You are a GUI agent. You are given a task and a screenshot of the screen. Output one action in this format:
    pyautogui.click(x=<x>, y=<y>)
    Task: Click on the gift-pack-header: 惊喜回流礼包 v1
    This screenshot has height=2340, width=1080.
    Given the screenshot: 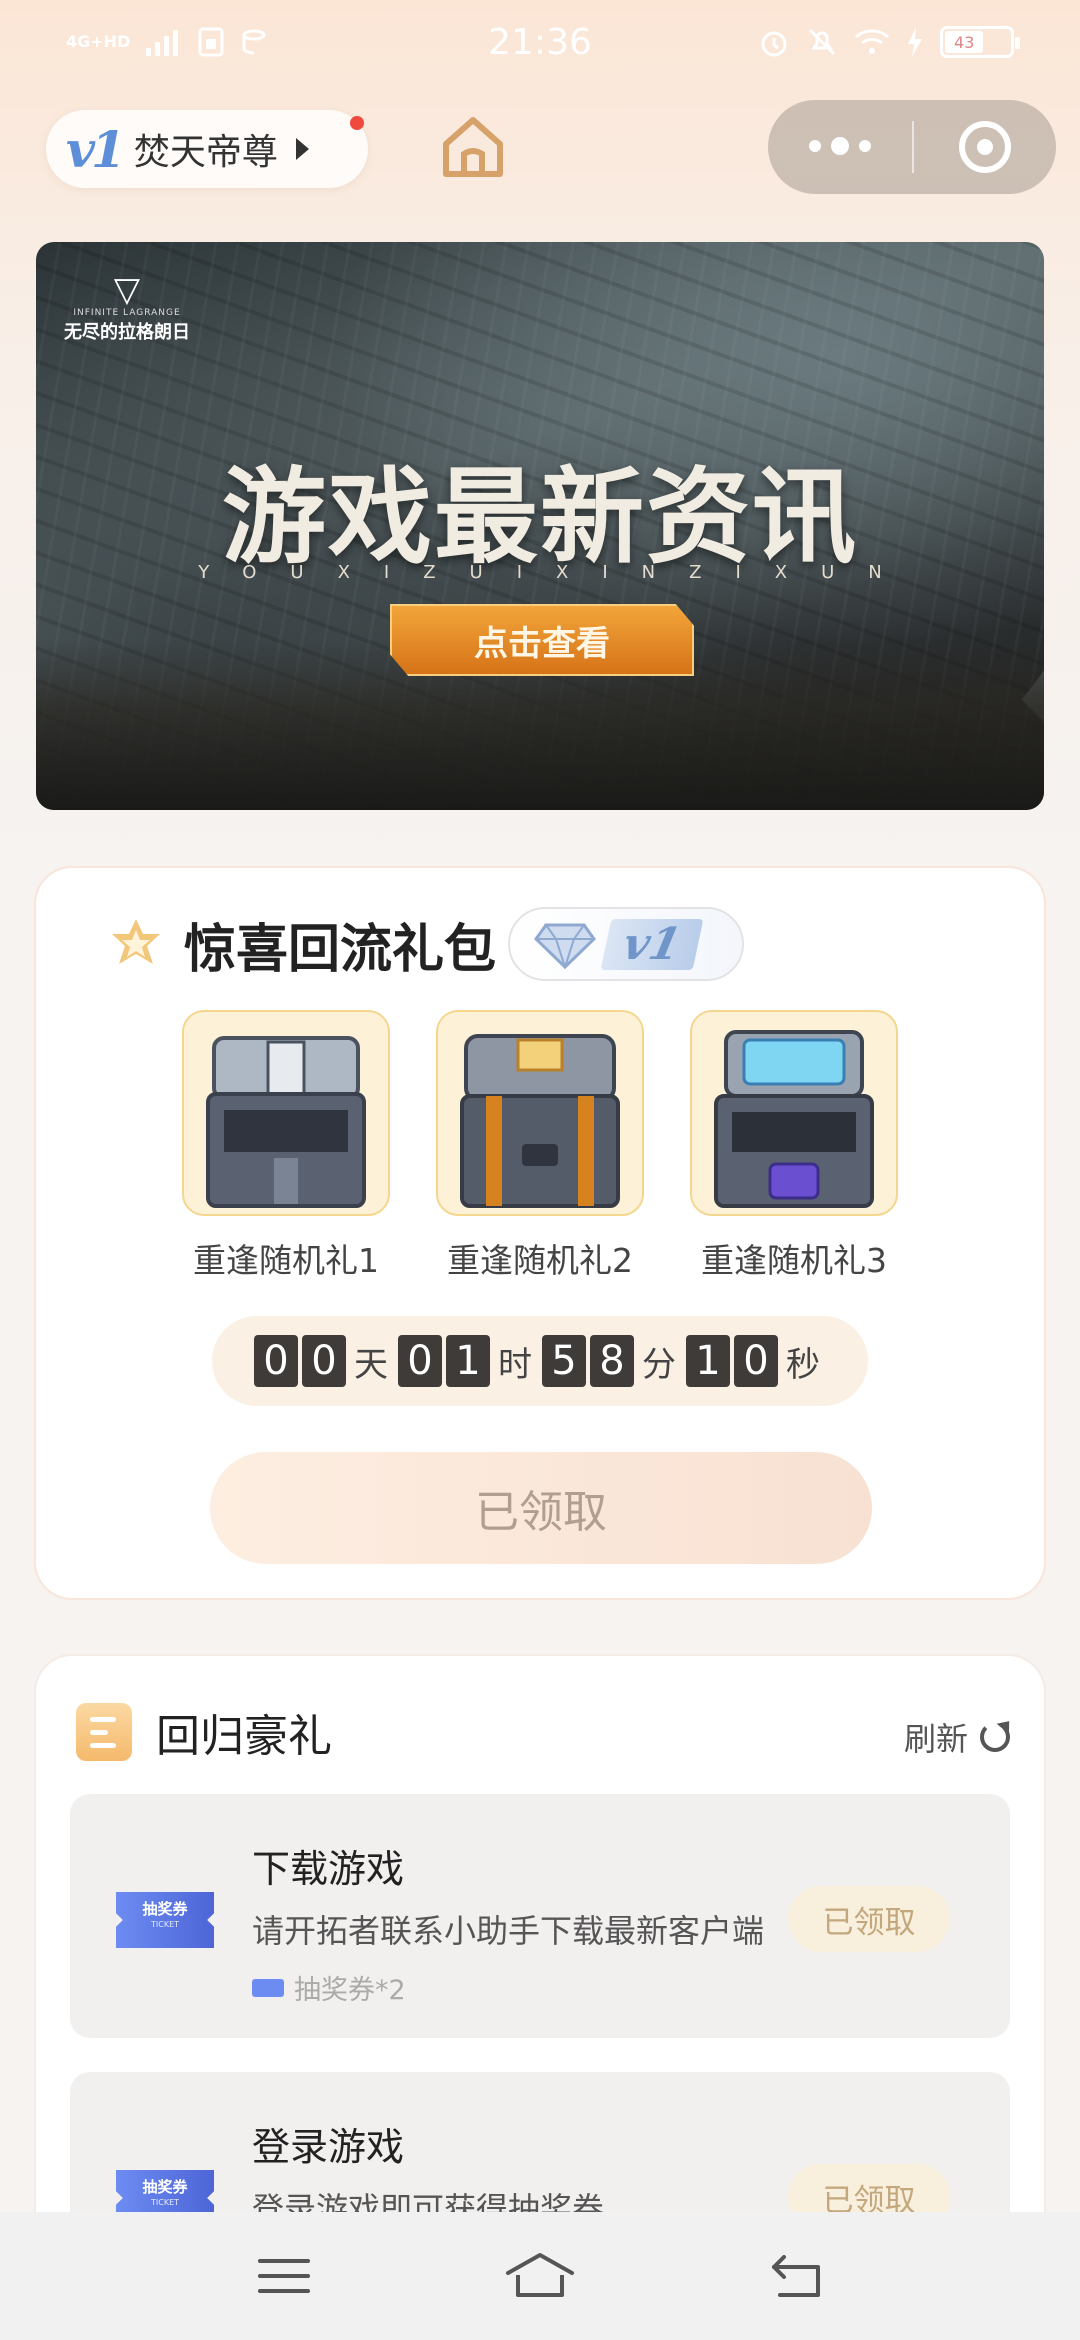 What is the action you would take?
    pyautogui.click(x=426, y=944)
    